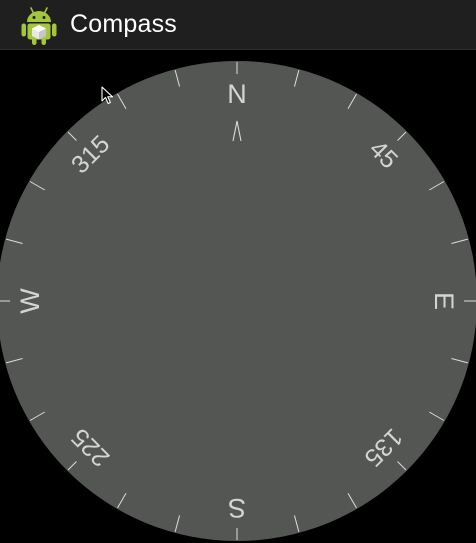 This screenshot has height=543, width=476. Describe the element at coordinates (39, 25) in the screenshot. I see `android-robot-icon` at that location.